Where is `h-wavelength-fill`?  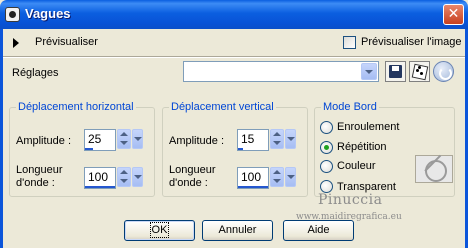
h-wavelength-fill is located at coordinates (100, 187).